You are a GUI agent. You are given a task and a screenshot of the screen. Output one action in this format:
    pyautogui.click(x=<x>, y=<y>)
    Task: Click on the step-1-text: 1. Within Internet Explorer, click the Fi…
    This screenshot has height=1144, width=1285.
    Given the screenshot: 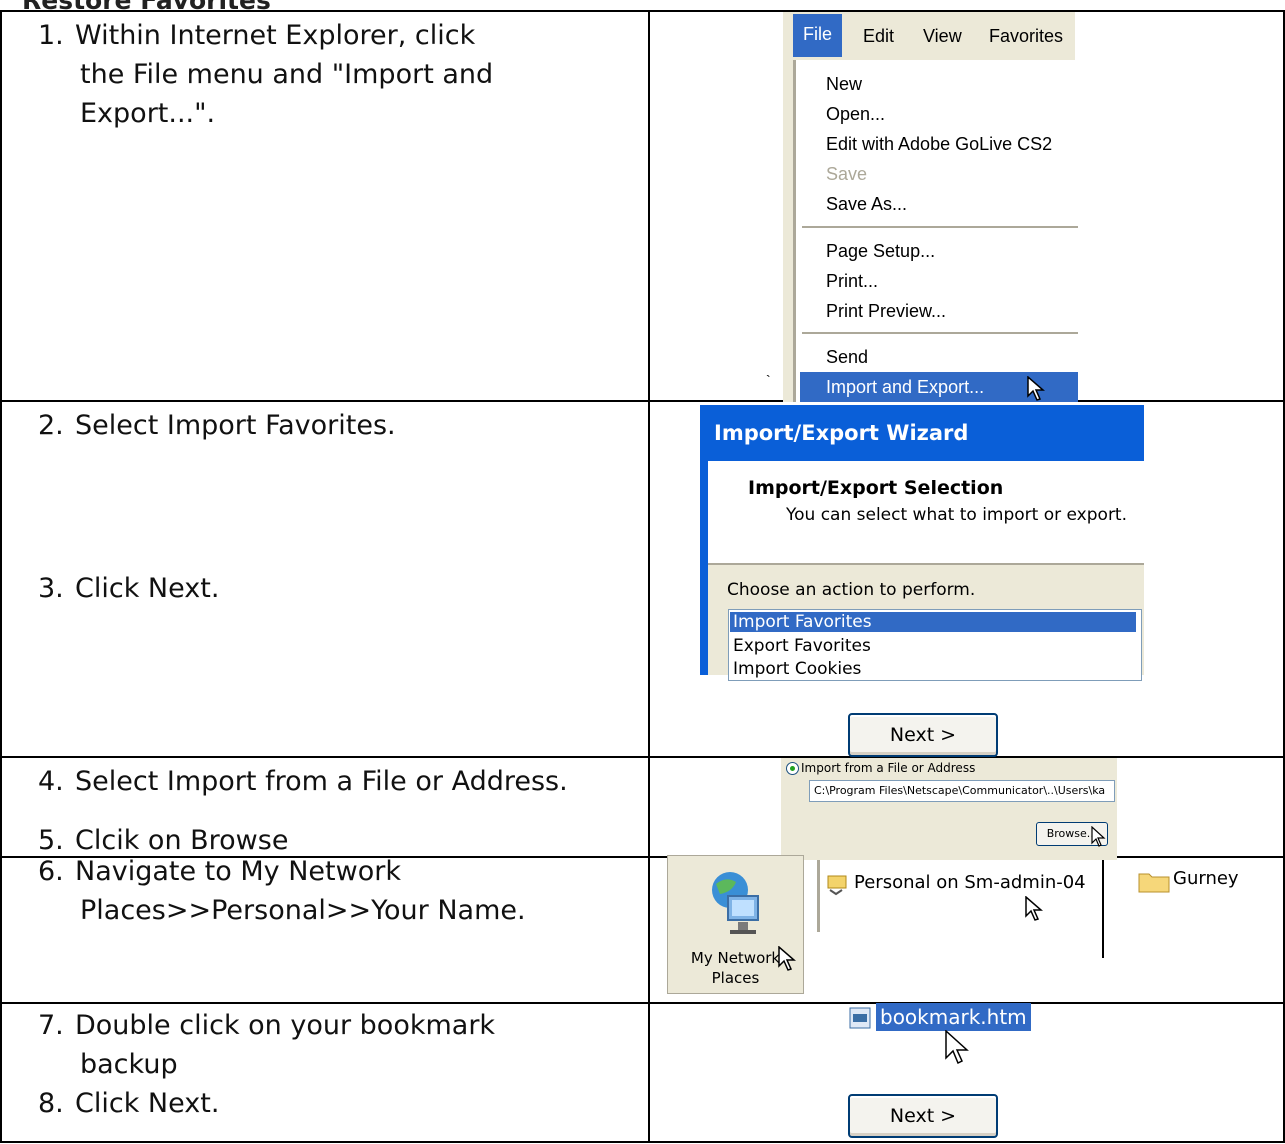 What is the action you would take?
    pyautogui.click(x=266, y=74)
    